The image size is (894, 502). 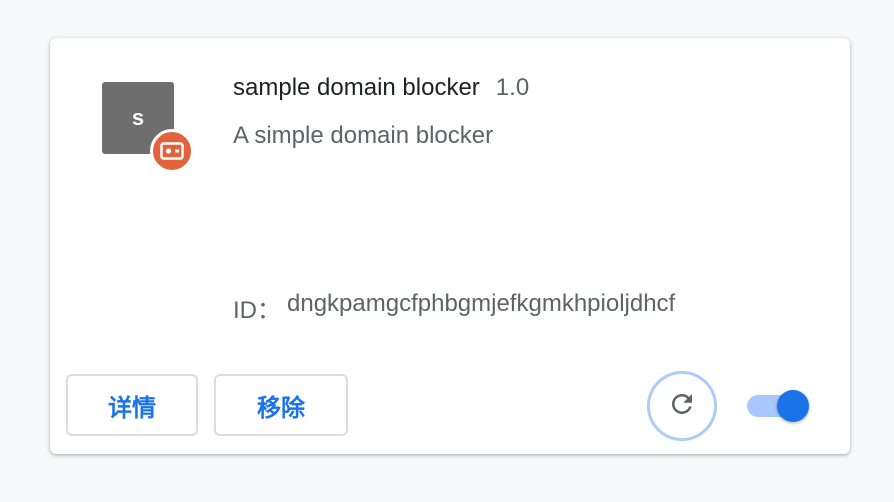 What do you see at coordinates (356, 87) in the screenshot?
I see `extension-name: sample domain blocker` at bounding box center [356, 87].